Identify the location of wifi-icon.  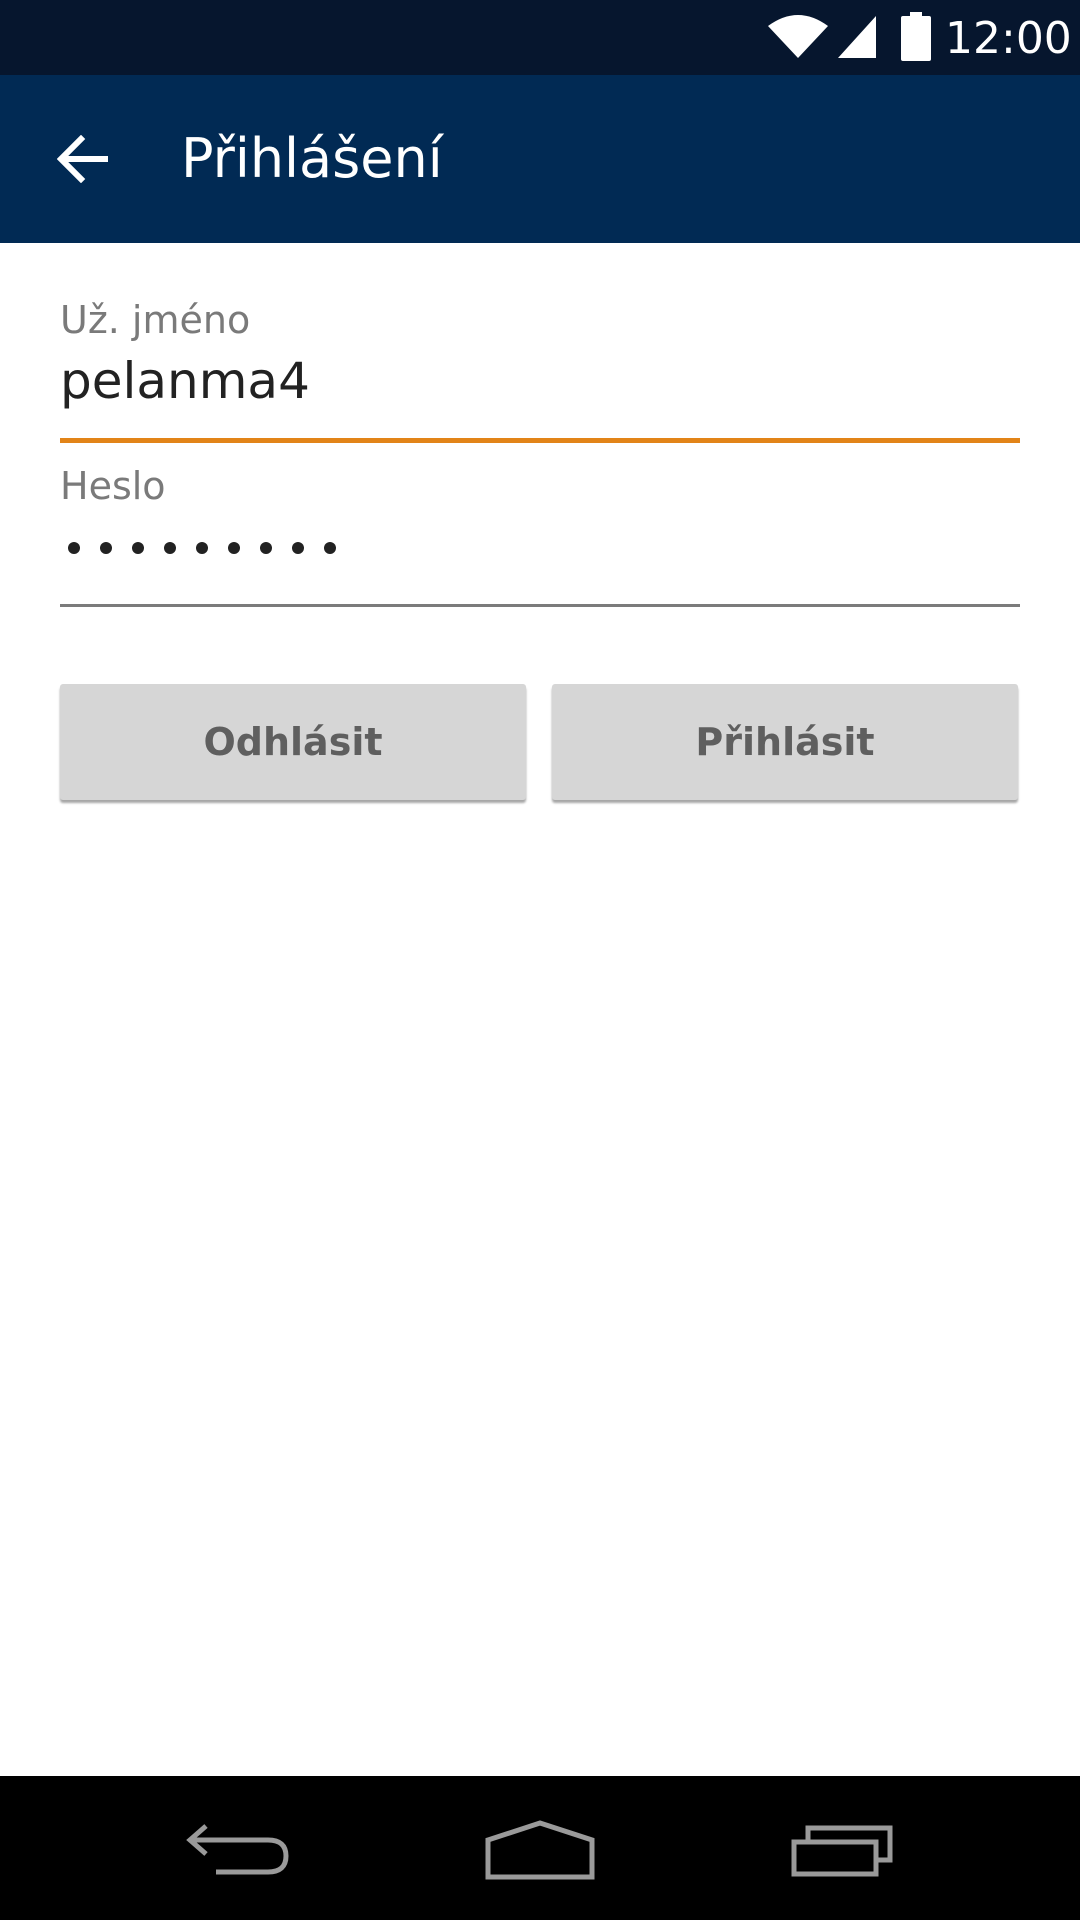
(798, 36).